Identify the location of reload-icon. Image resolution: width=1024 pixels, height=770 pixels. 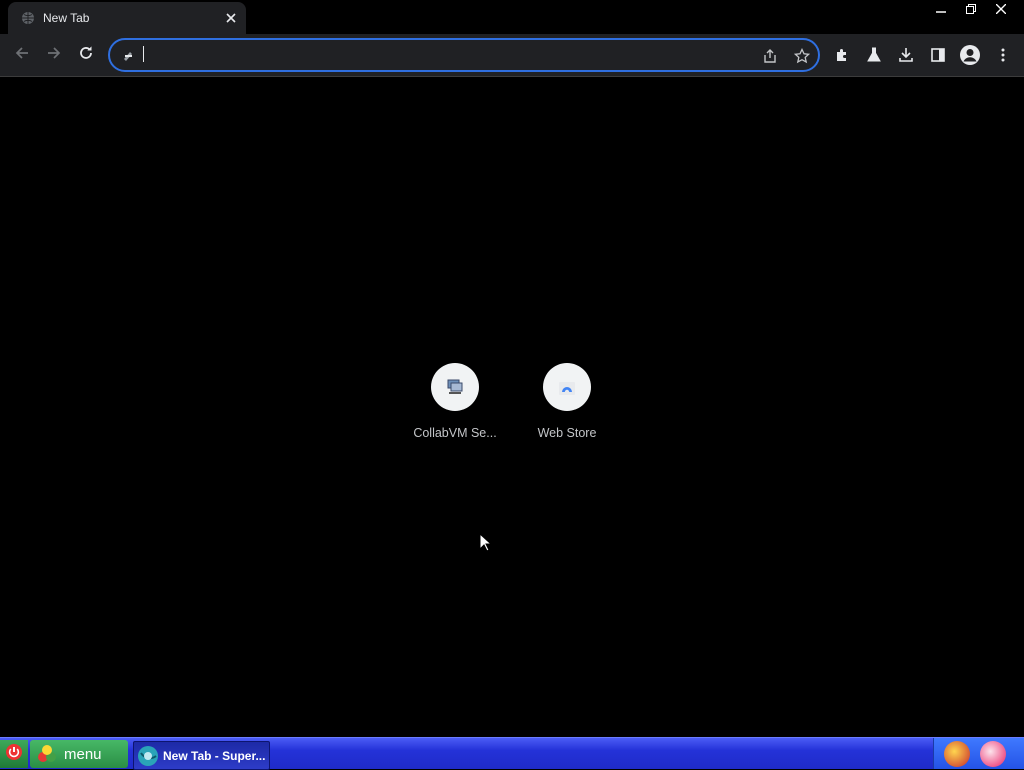
(86, 55).